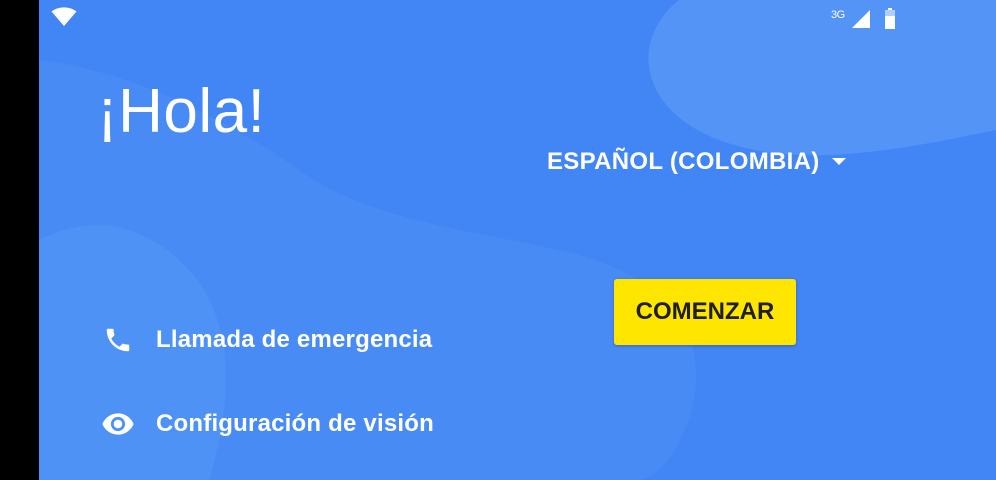  Describe the element at coordinates (838, 161) in the screenshot. I see `chevron-down-icon` at that location.